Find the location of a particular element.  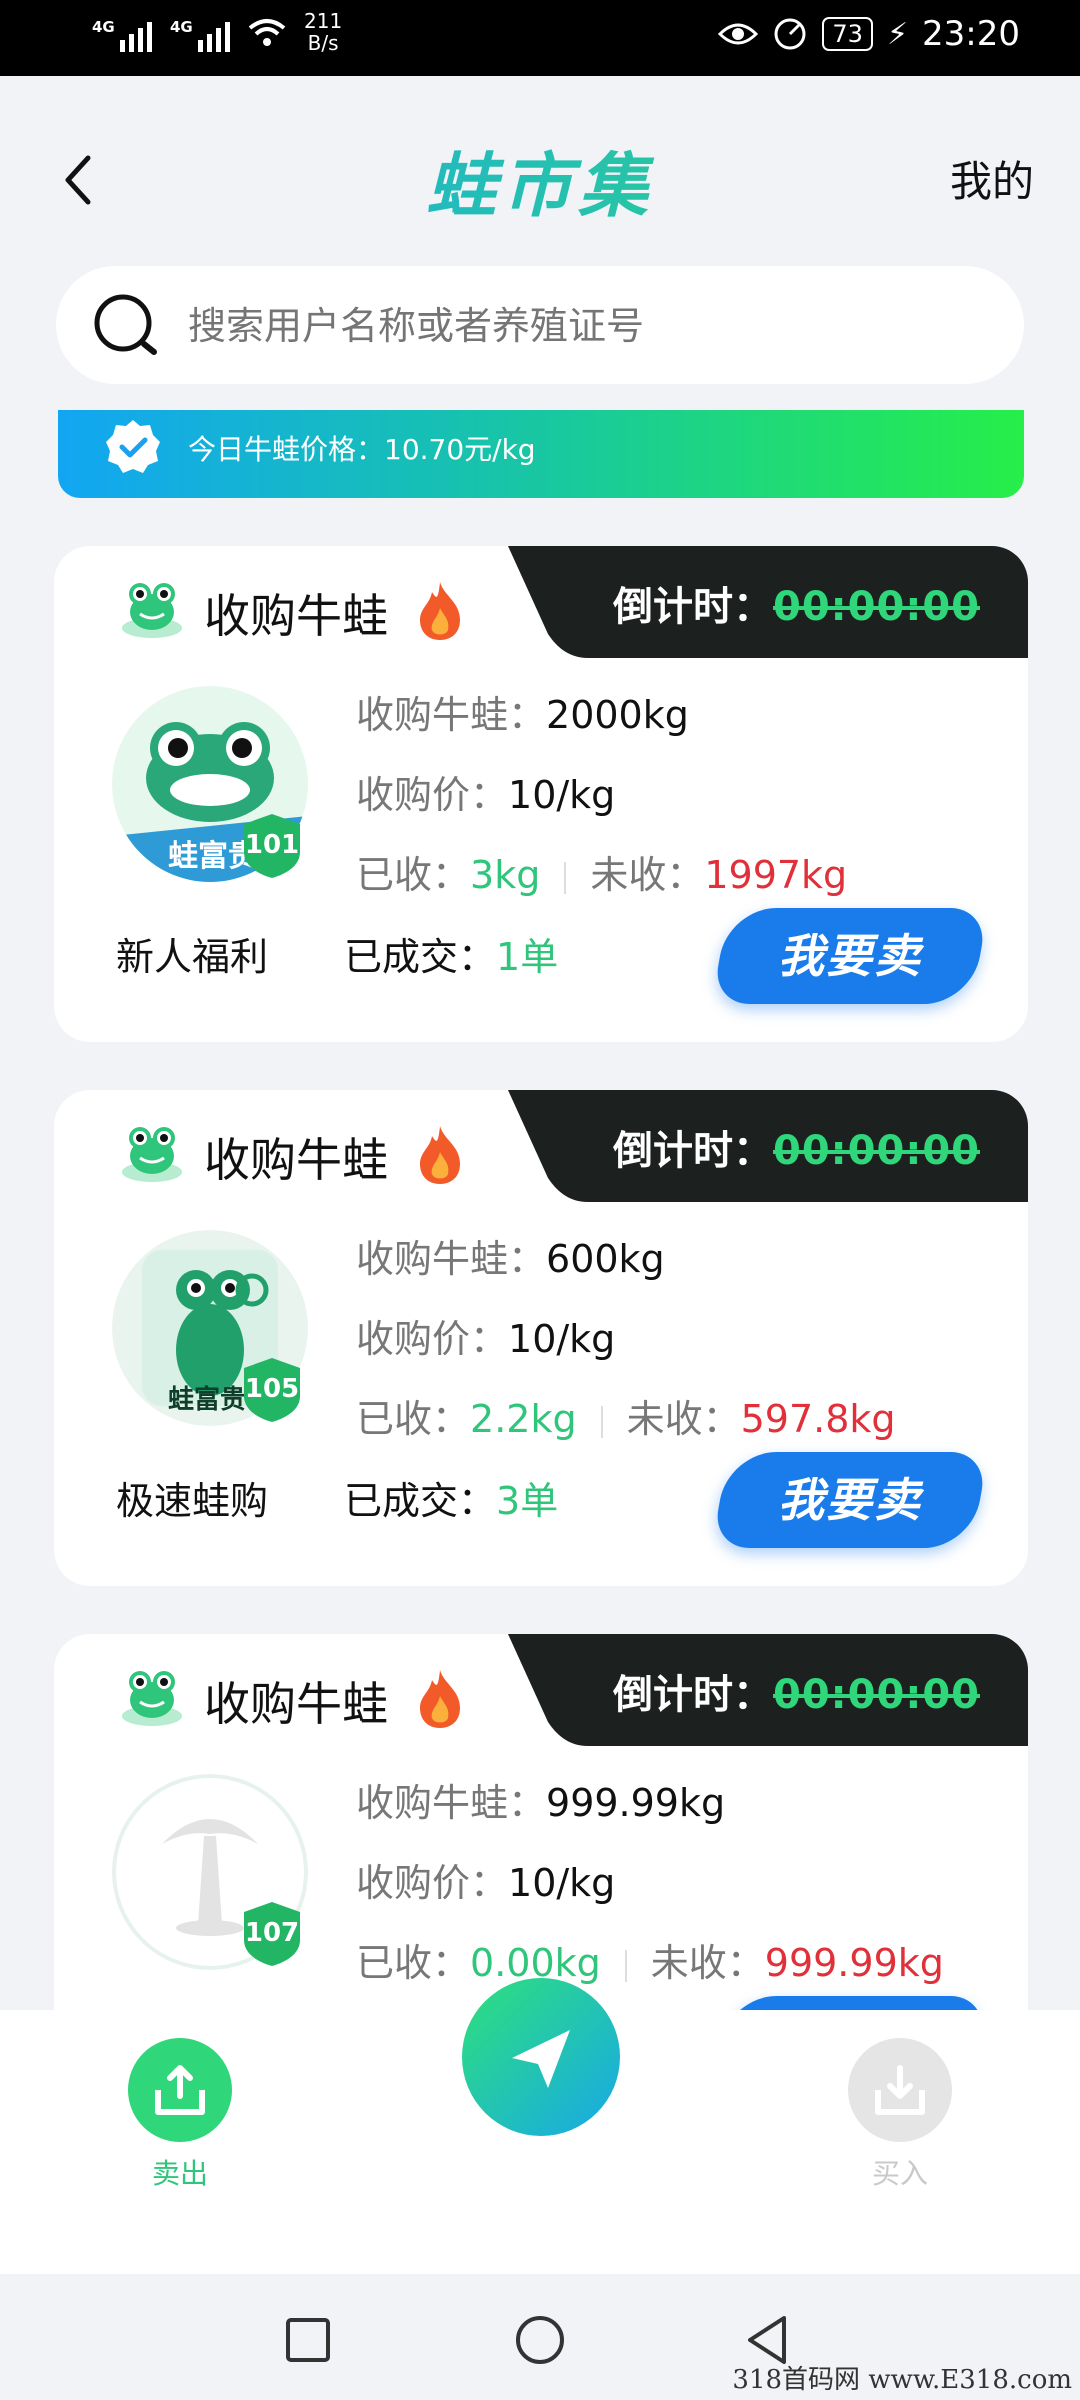

bottom-nav: 卖出 买入 is located at coordinates (540, 2126).